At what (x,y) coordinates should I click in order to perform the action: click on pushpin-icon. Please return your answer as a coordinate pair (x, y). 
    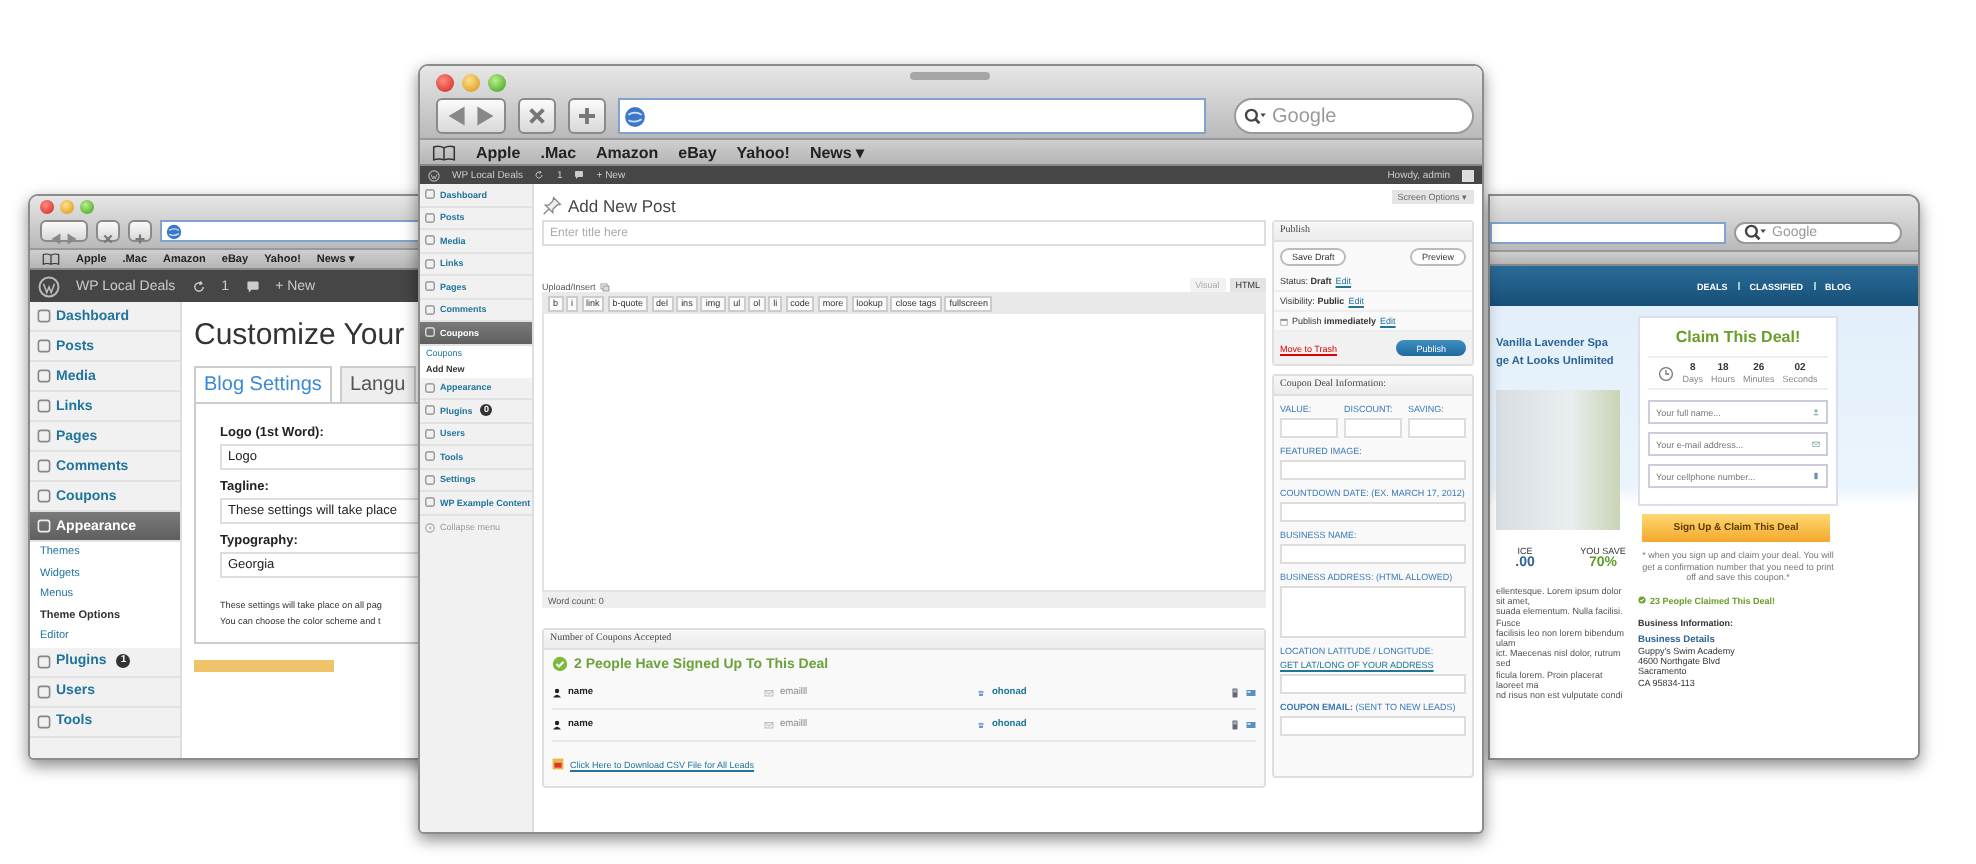
    Looking at the image, I should click on (552, 205).